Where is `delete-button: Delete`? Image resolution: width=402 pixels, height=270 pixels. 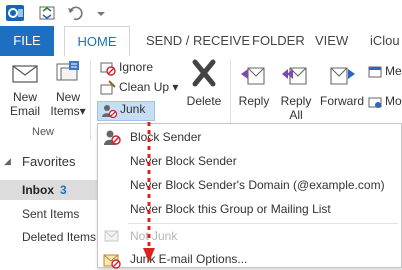 delete-button: Delete is located at coordinates (204, 83).